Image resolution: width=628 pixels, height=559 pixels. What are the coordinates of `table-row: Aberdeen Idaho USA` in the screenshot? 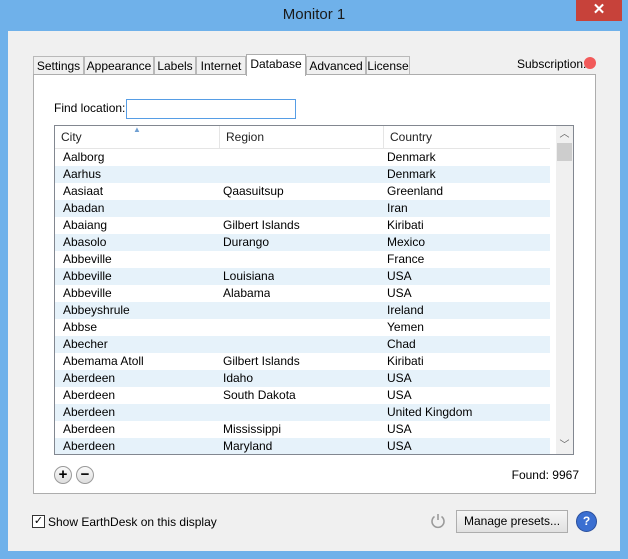 It's located at (302, 378).